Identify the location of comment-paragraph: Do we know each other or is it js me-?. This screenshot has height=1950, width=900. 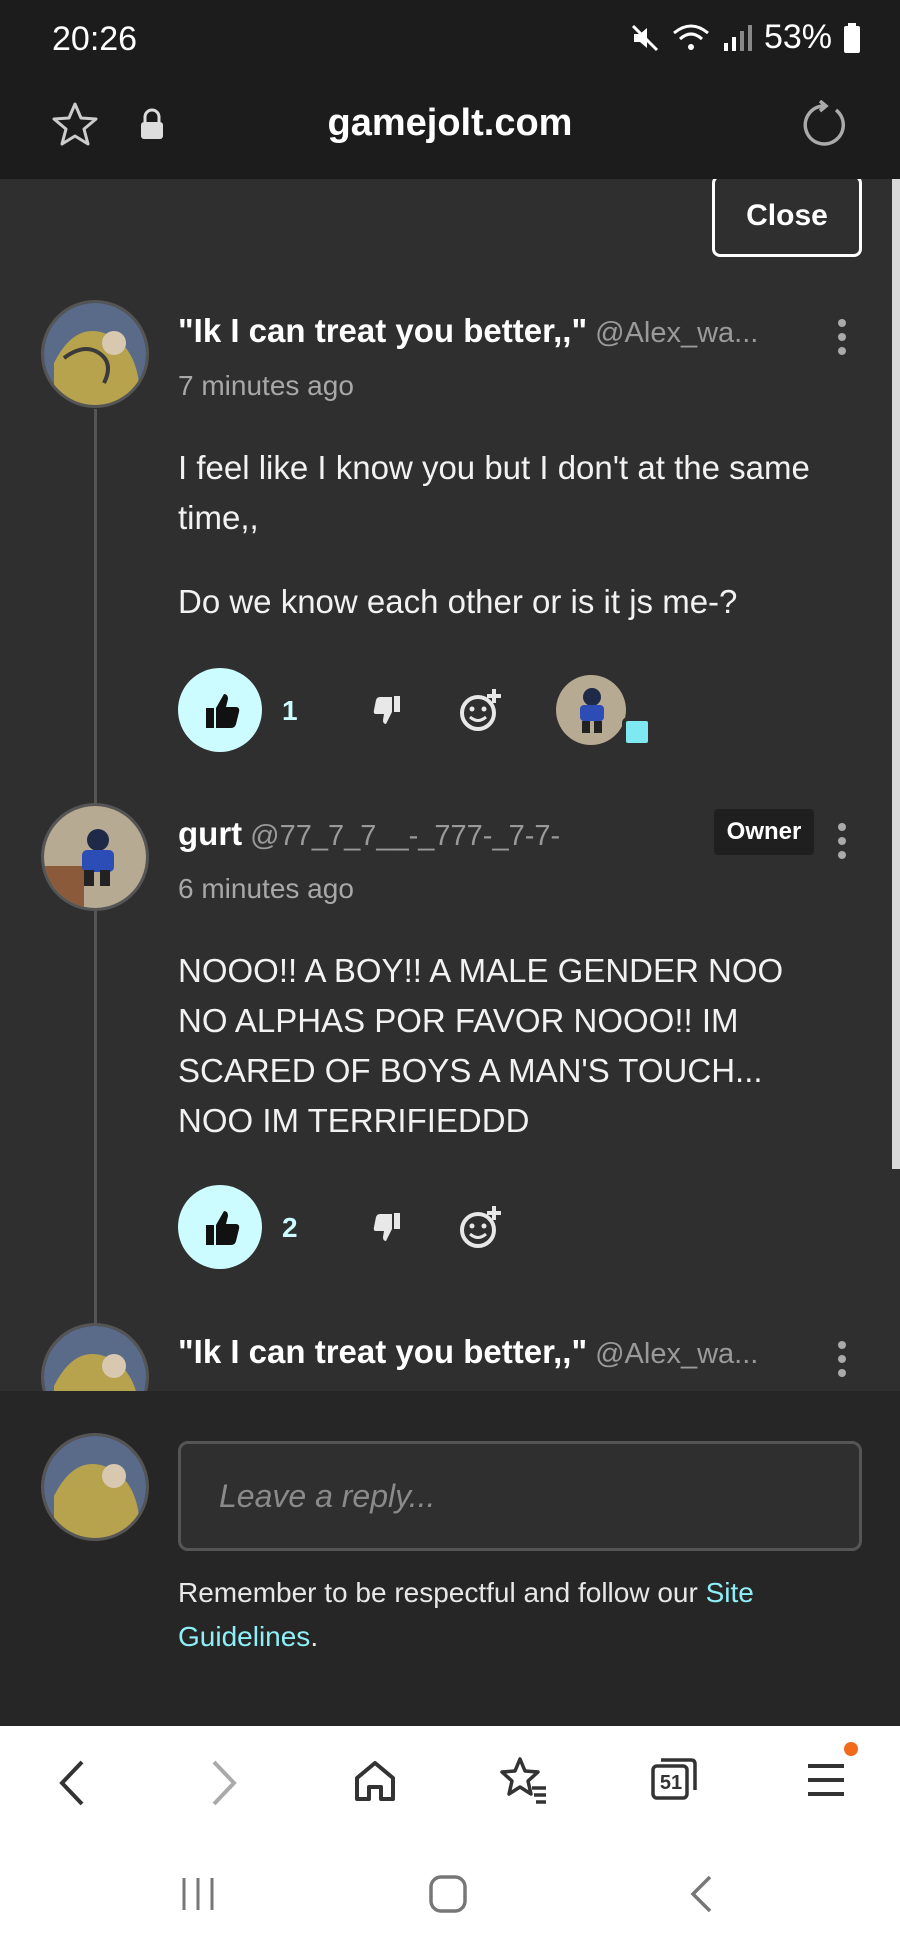
(458, 601).